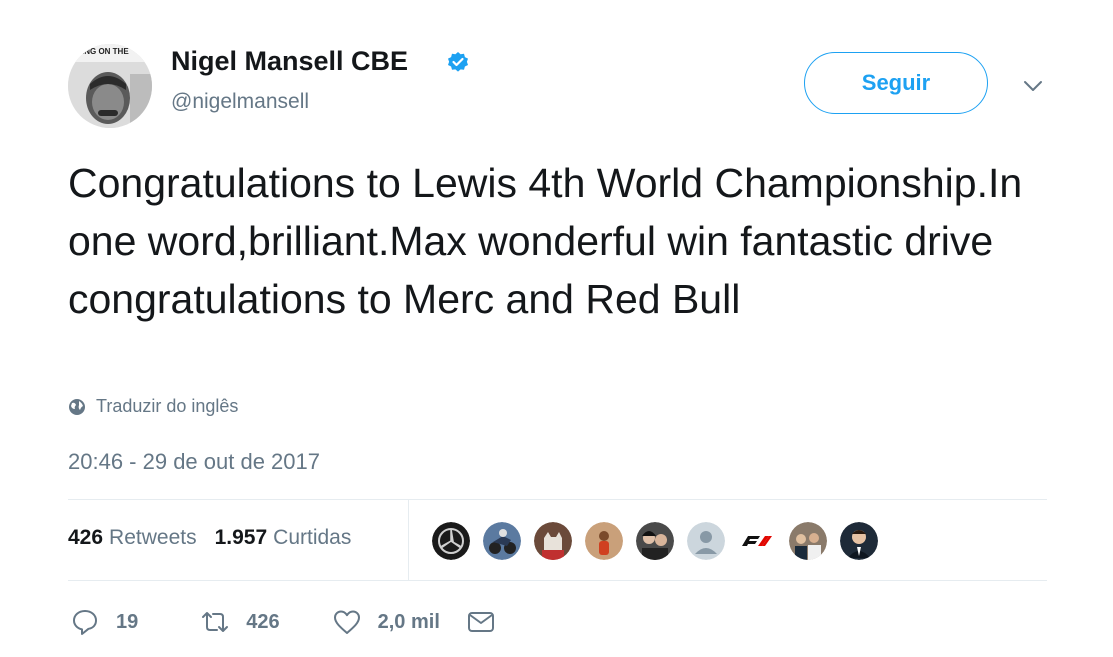 The width and height of the screenshot is (1113, 657). I want to click on group-avatar-icon, so click(808, 541).